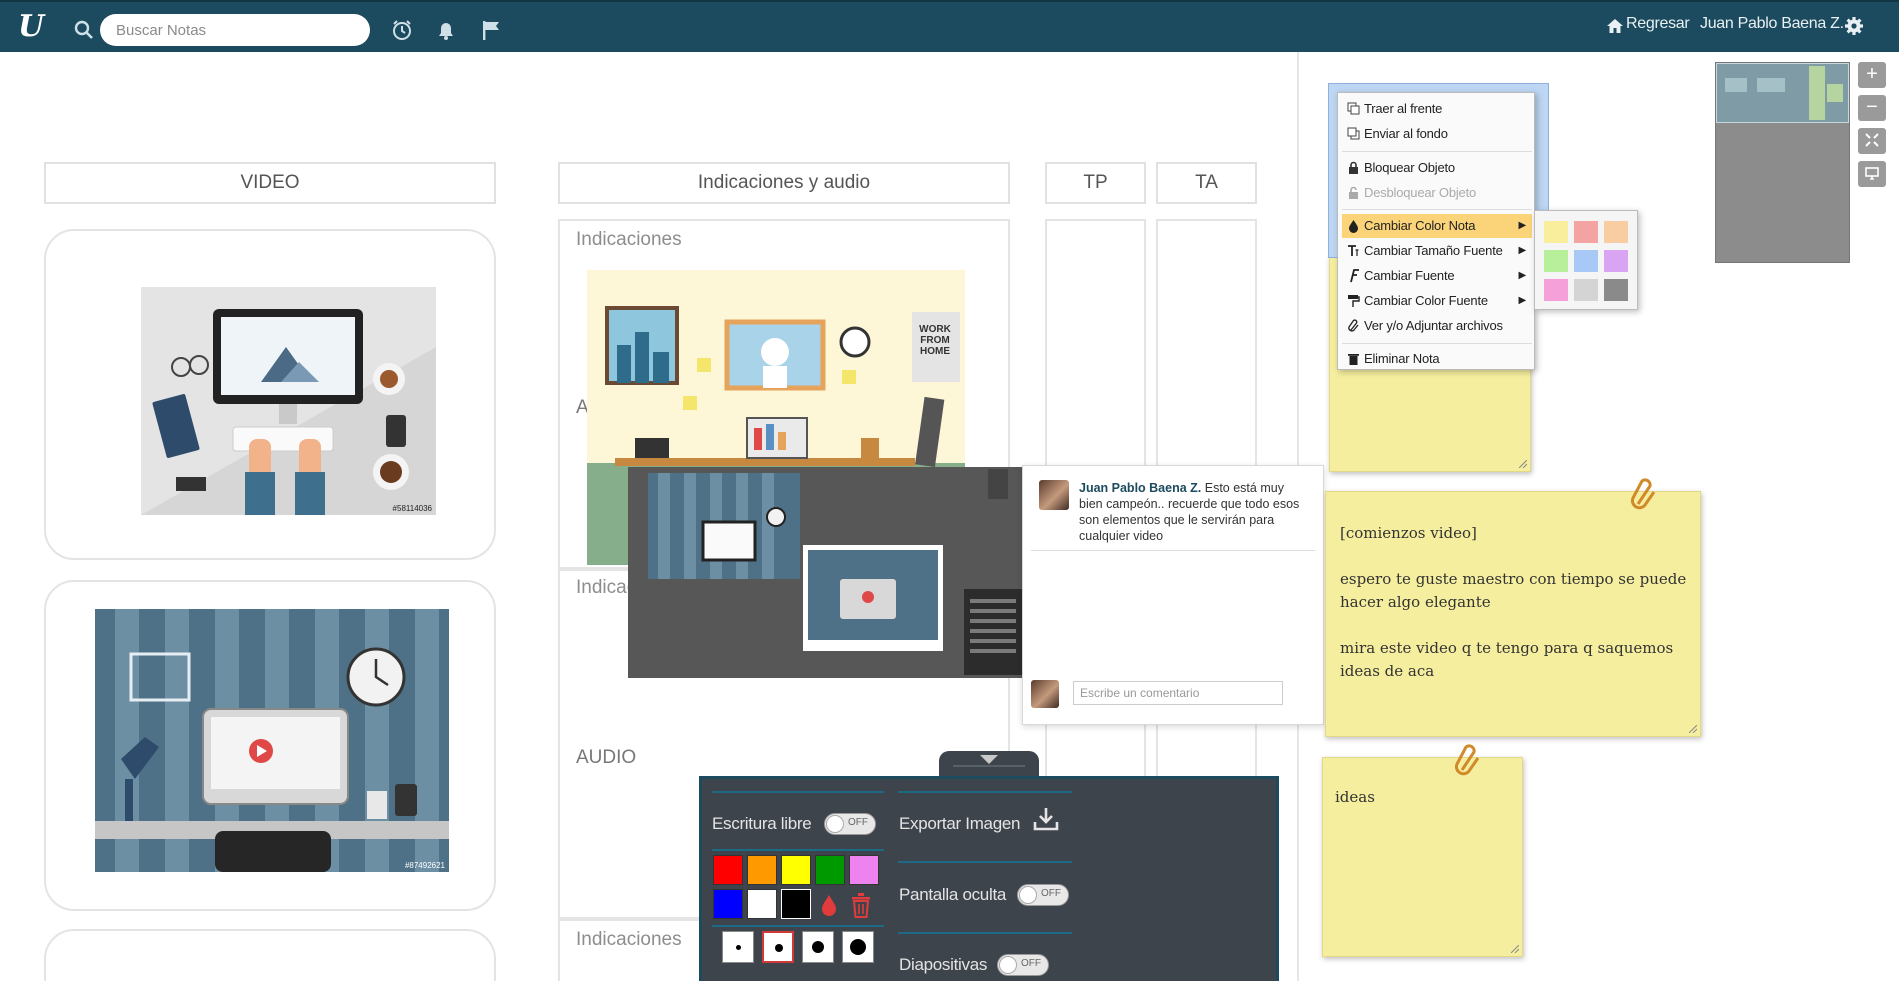 Image resolution: width=1899 pixels, height=981 pixels. What do you see at coordinates (1437, 359) in the screenshot?
I see `menu-item-delete: Eliminar Nota` at bounding box center [1437, 359].